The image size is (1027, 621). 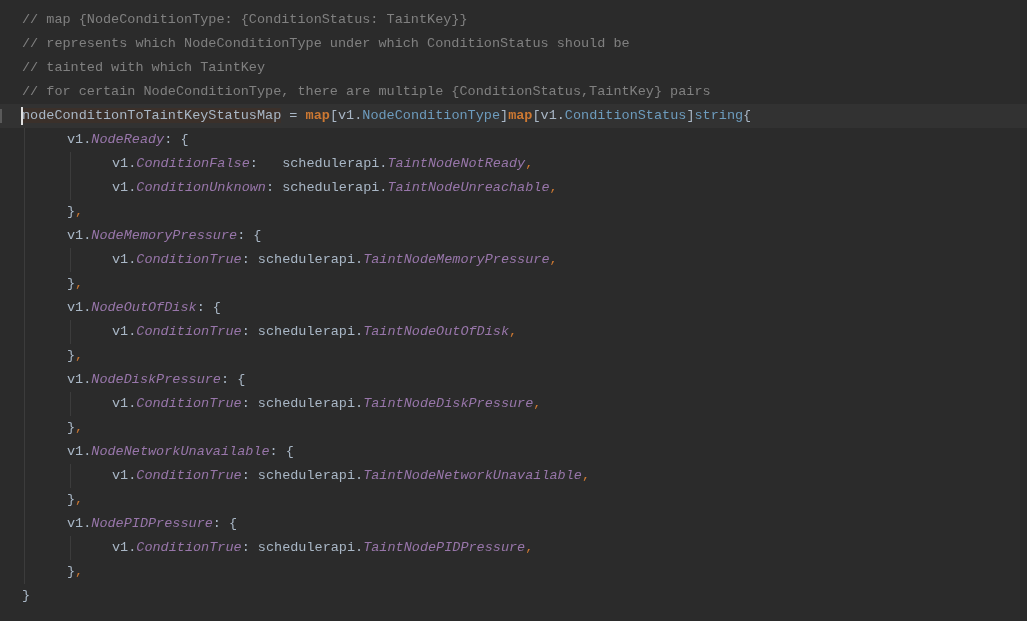 I want to click on code-line: nodeConditionToTaintKeyStatusMap = map[v1.NodeConditionType]map[v1.ConditionStatus]string{, so click(x=387, y=116).